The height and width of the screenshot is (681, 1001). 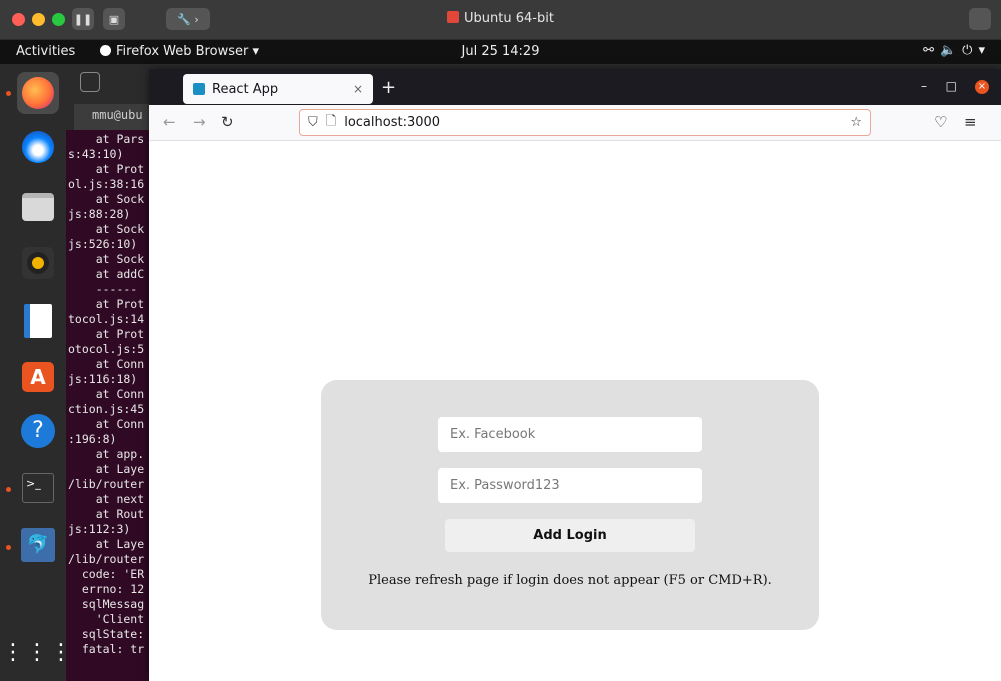 I want to click on url-bar: ⛉ 🗋 localhost:3000 ☆, so click(x=585, y=122).